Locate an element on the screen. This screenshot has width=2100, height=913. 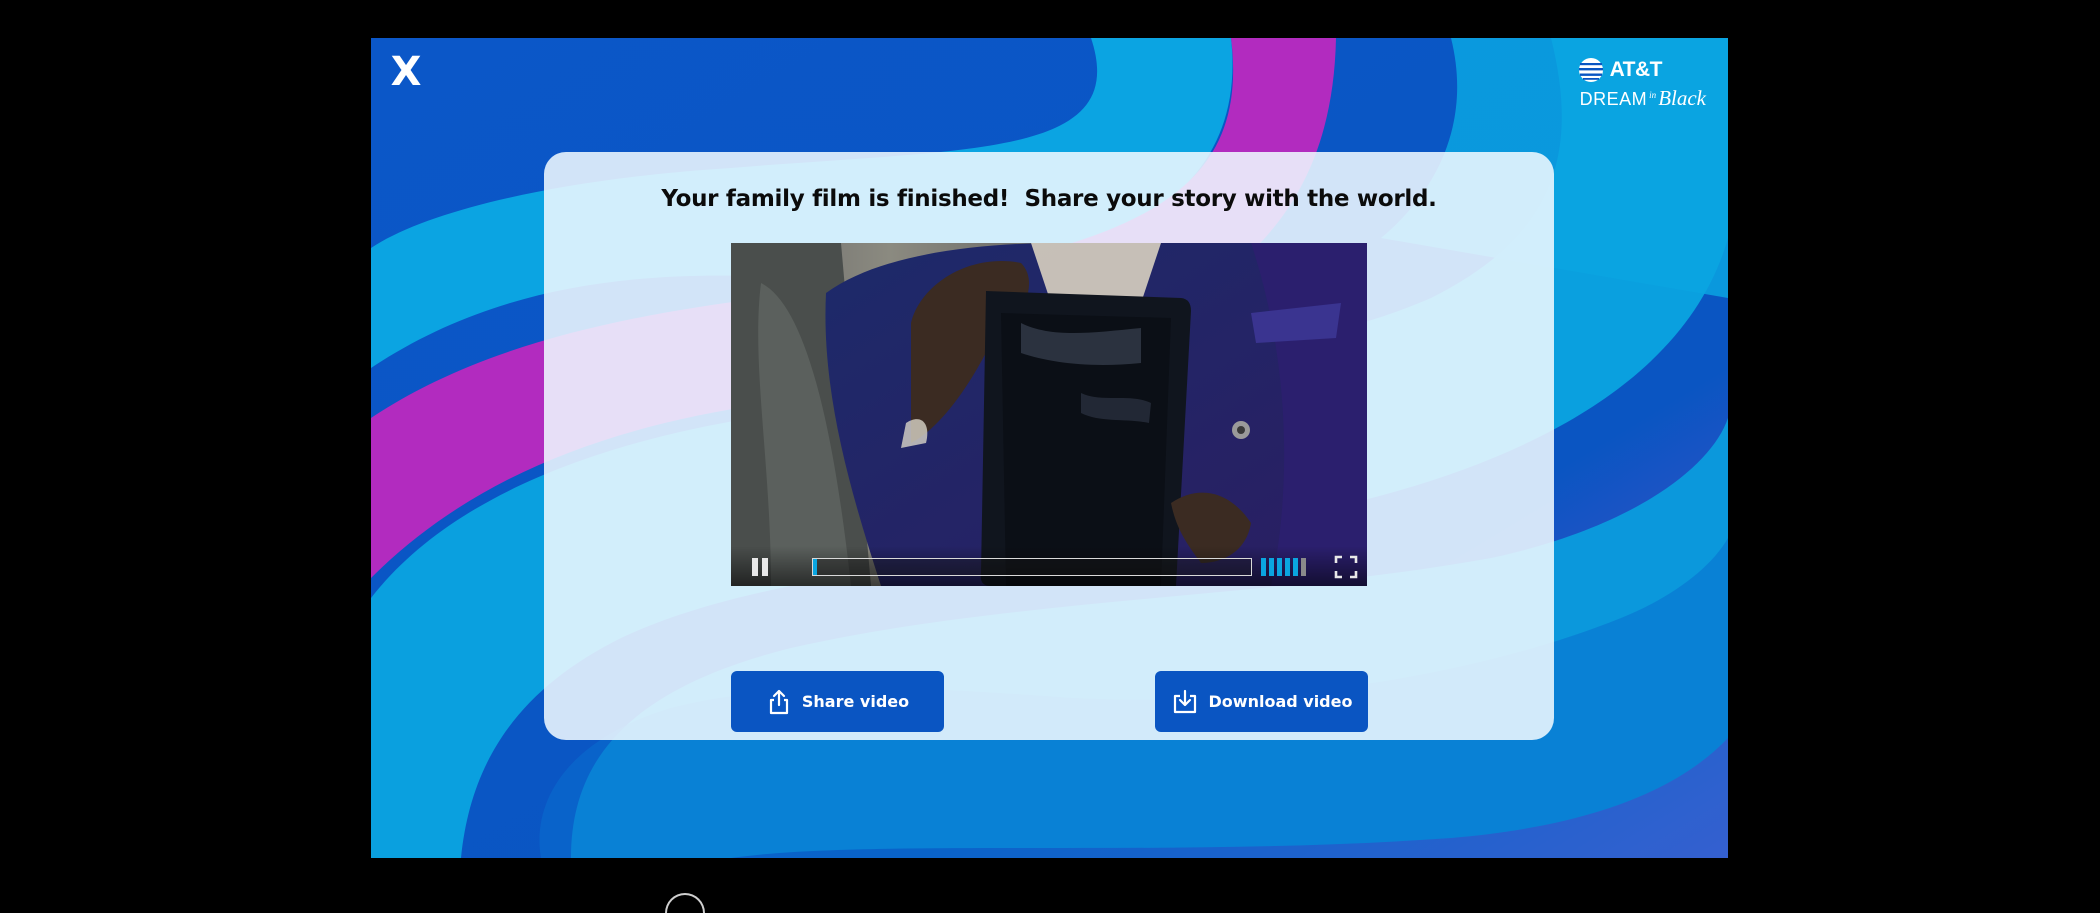
volume-bars is located at coordinates (1291, 567).